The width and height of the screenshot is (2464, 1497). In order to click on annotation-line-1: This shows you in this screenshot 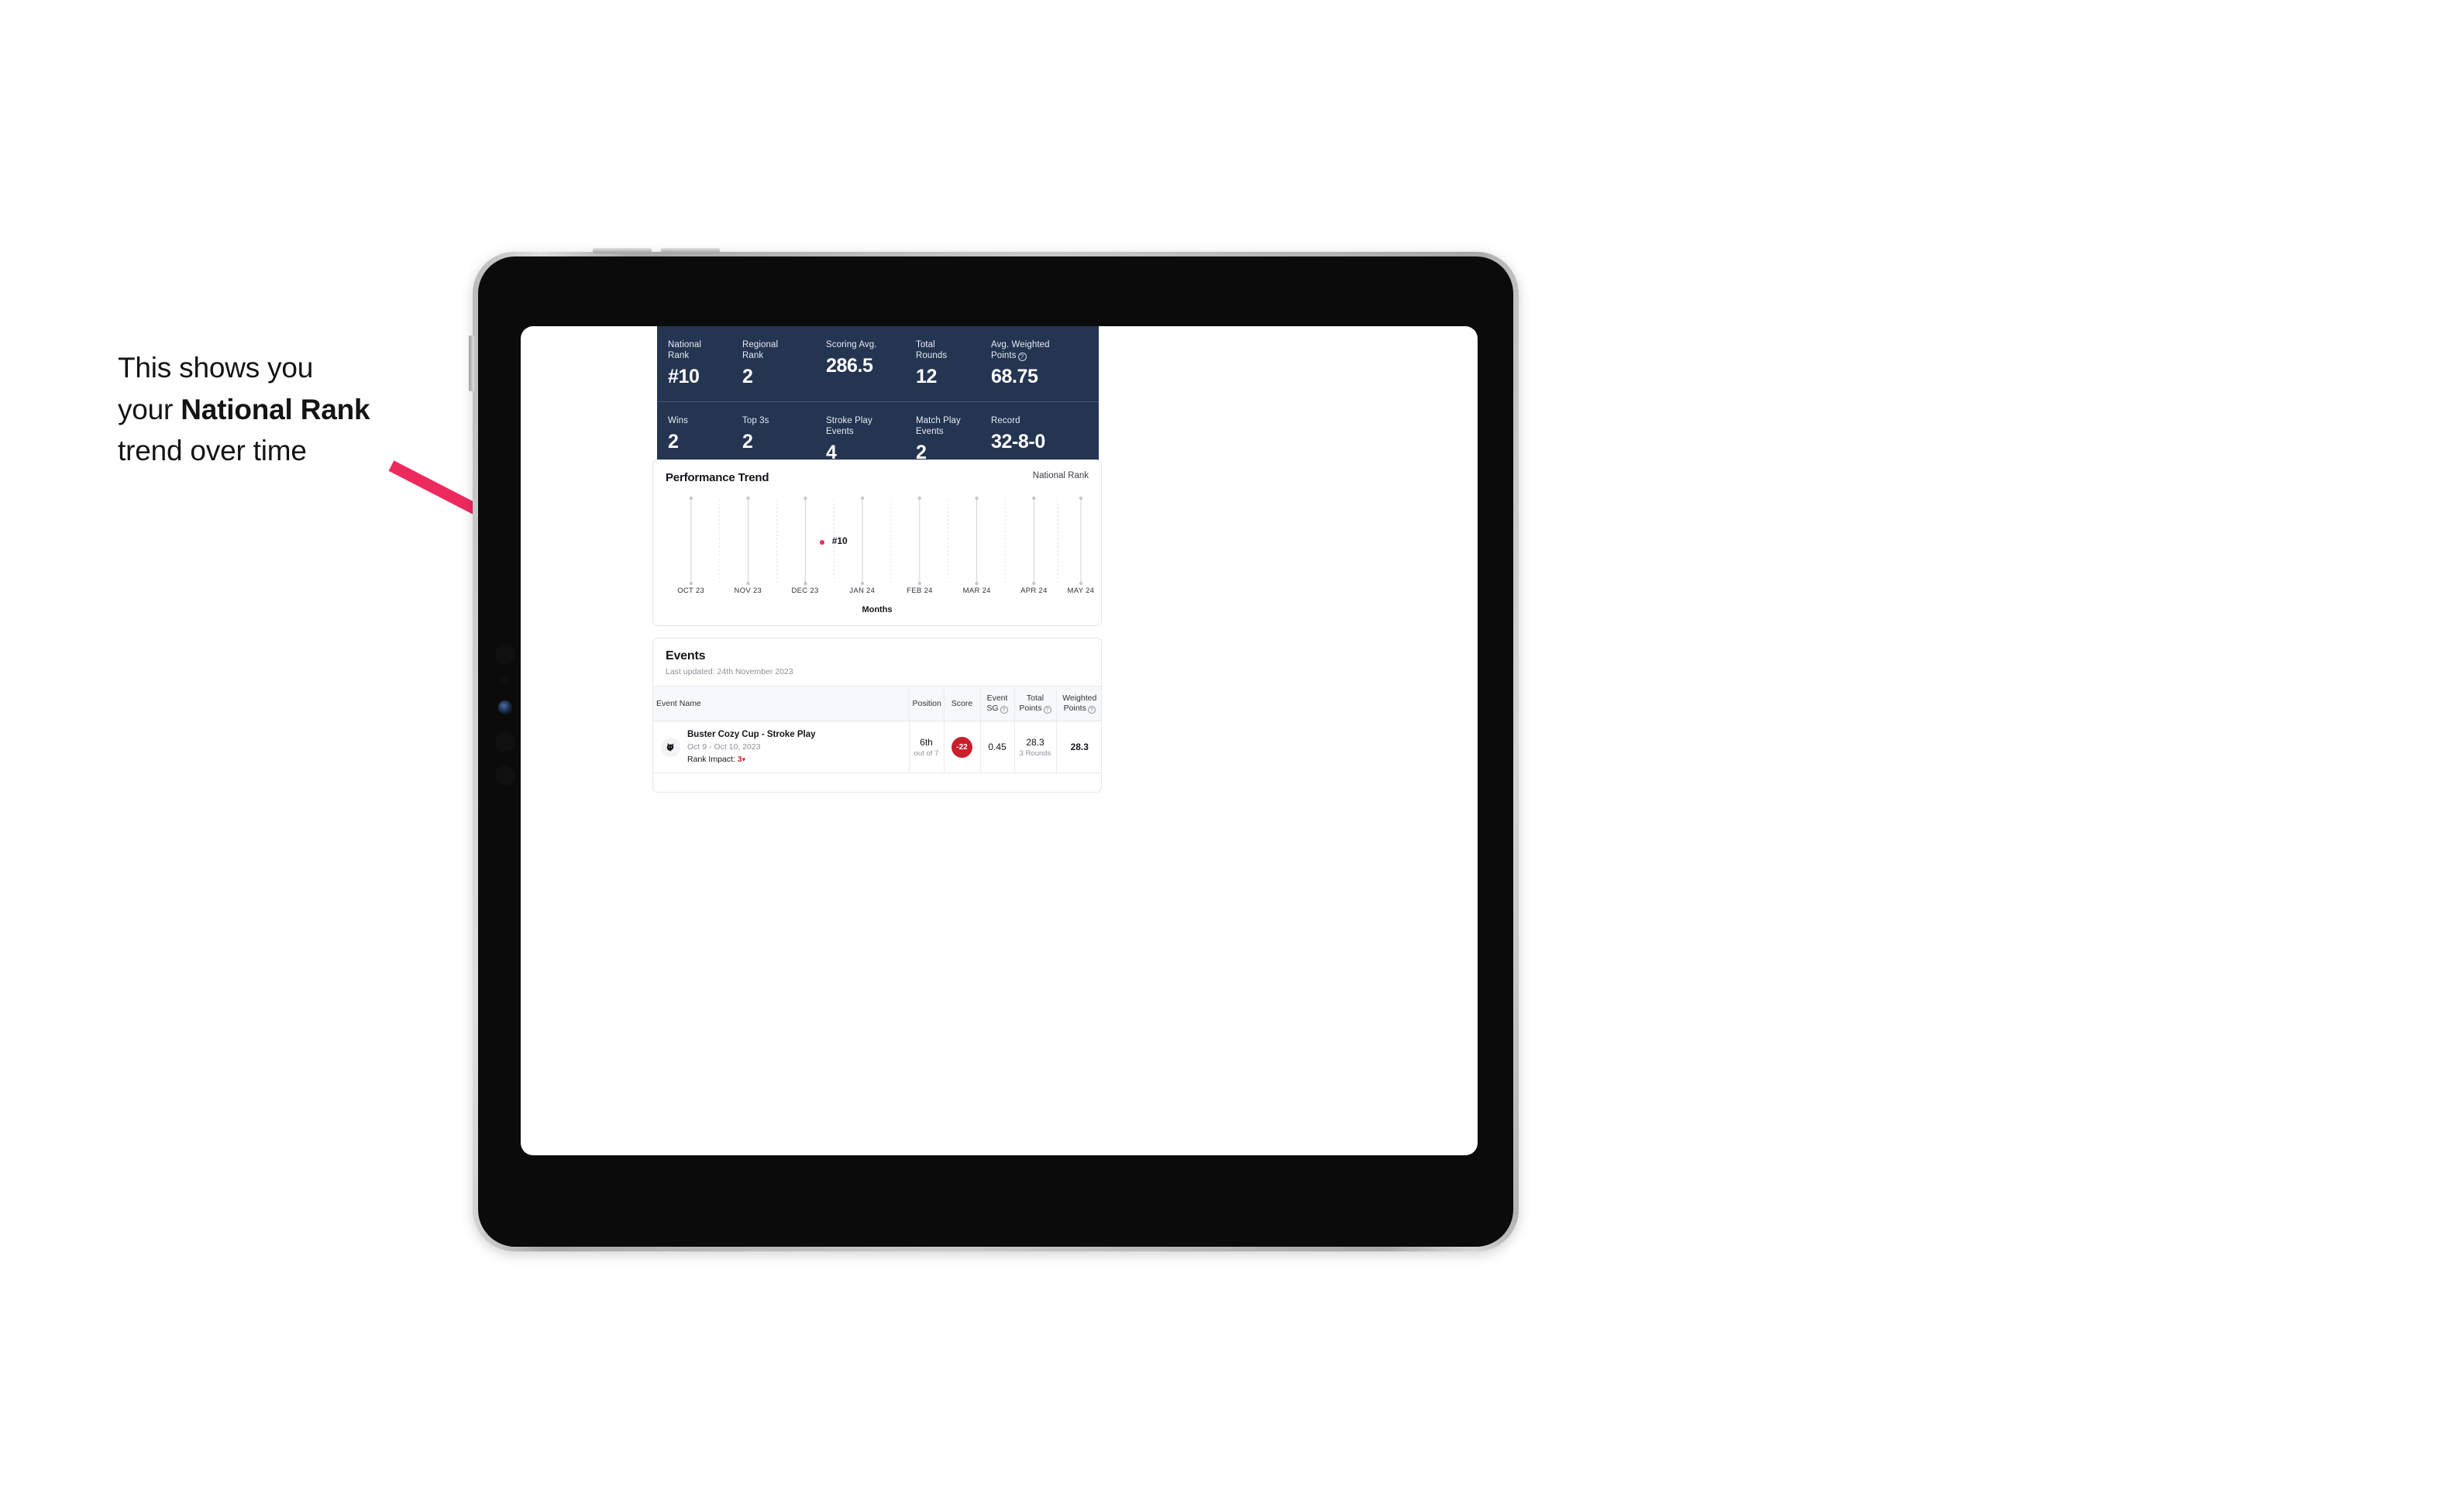, I will do `click(216, 368)`.